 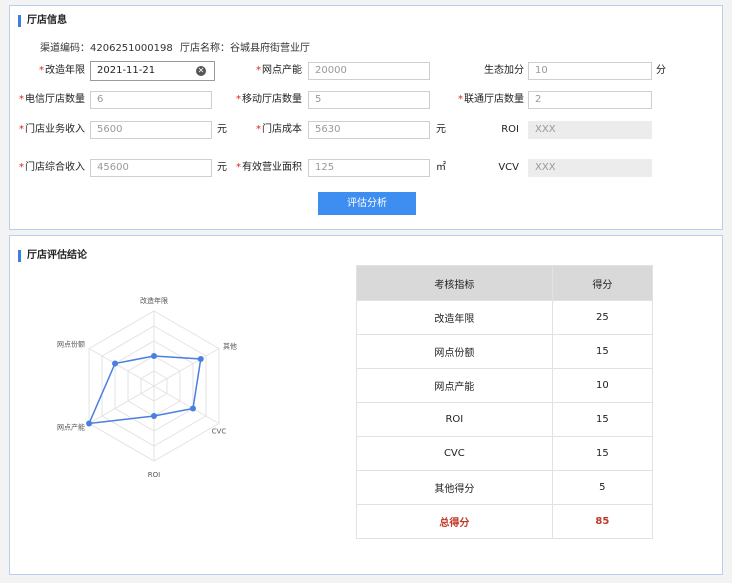 What do you see at coordinates (52, 99) in the screenshot?
I see `telecom-count-label: *电信厅店数量` at bounding box center [52, 99].